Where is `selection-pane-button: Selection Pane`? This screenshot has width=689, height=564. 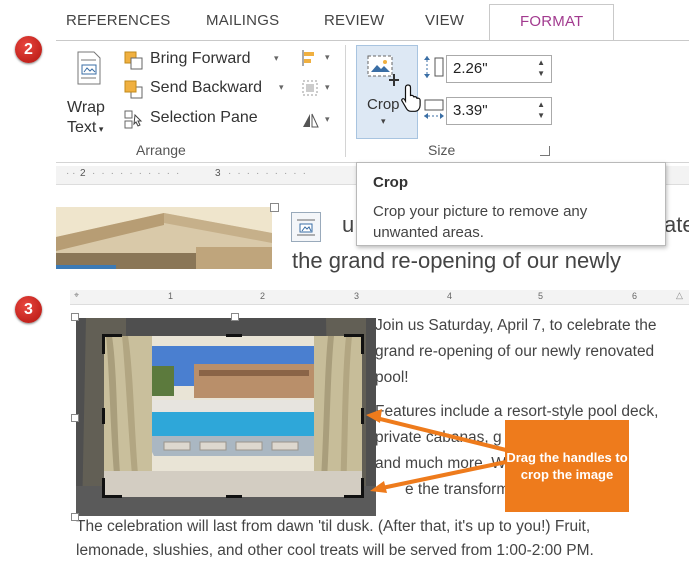 selection-pane-button: Selection Pane is located at coordinates (209, 120).